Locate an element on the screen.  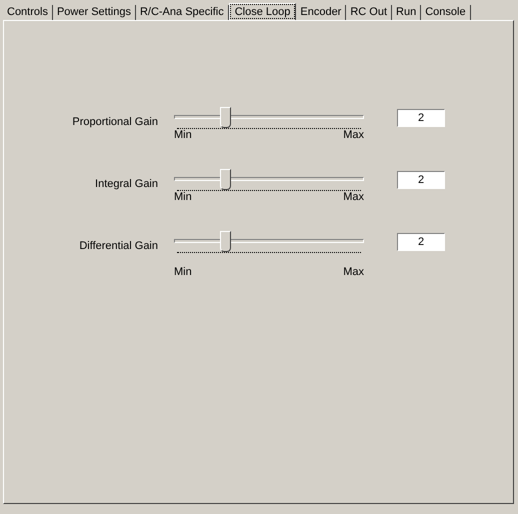
slider-label: Proportional Gain is located at coordinates (114, 121).